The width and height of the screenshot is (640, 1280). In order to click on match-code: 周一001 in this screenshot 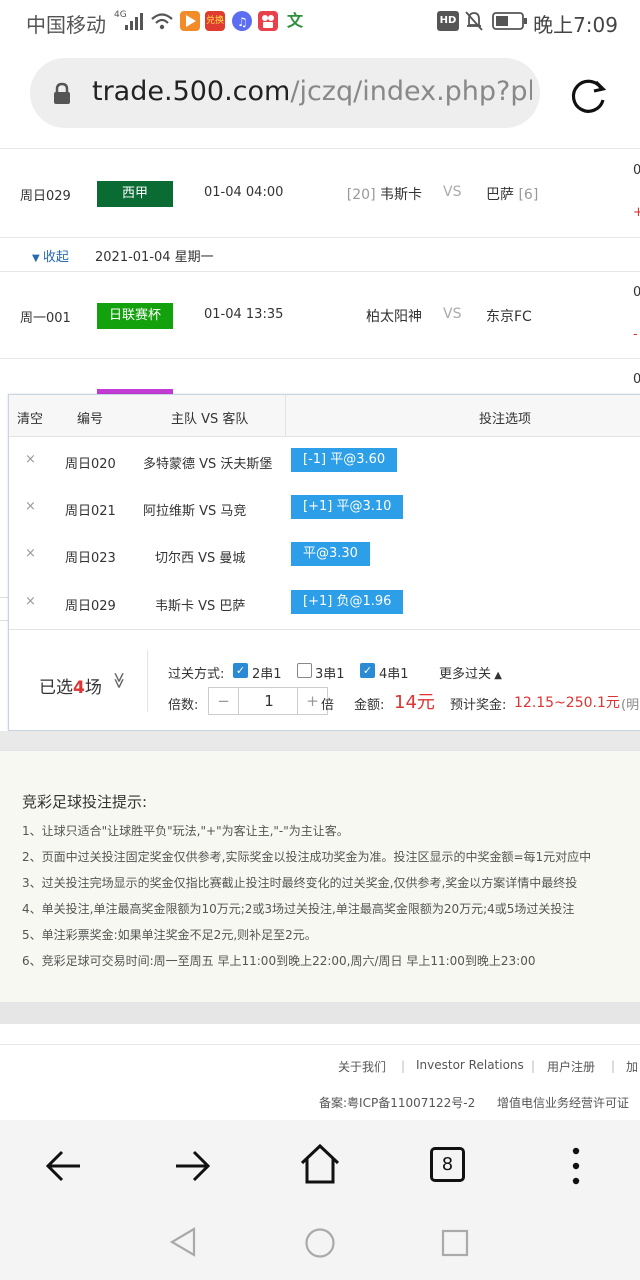, I will do `click(45, 318)`.